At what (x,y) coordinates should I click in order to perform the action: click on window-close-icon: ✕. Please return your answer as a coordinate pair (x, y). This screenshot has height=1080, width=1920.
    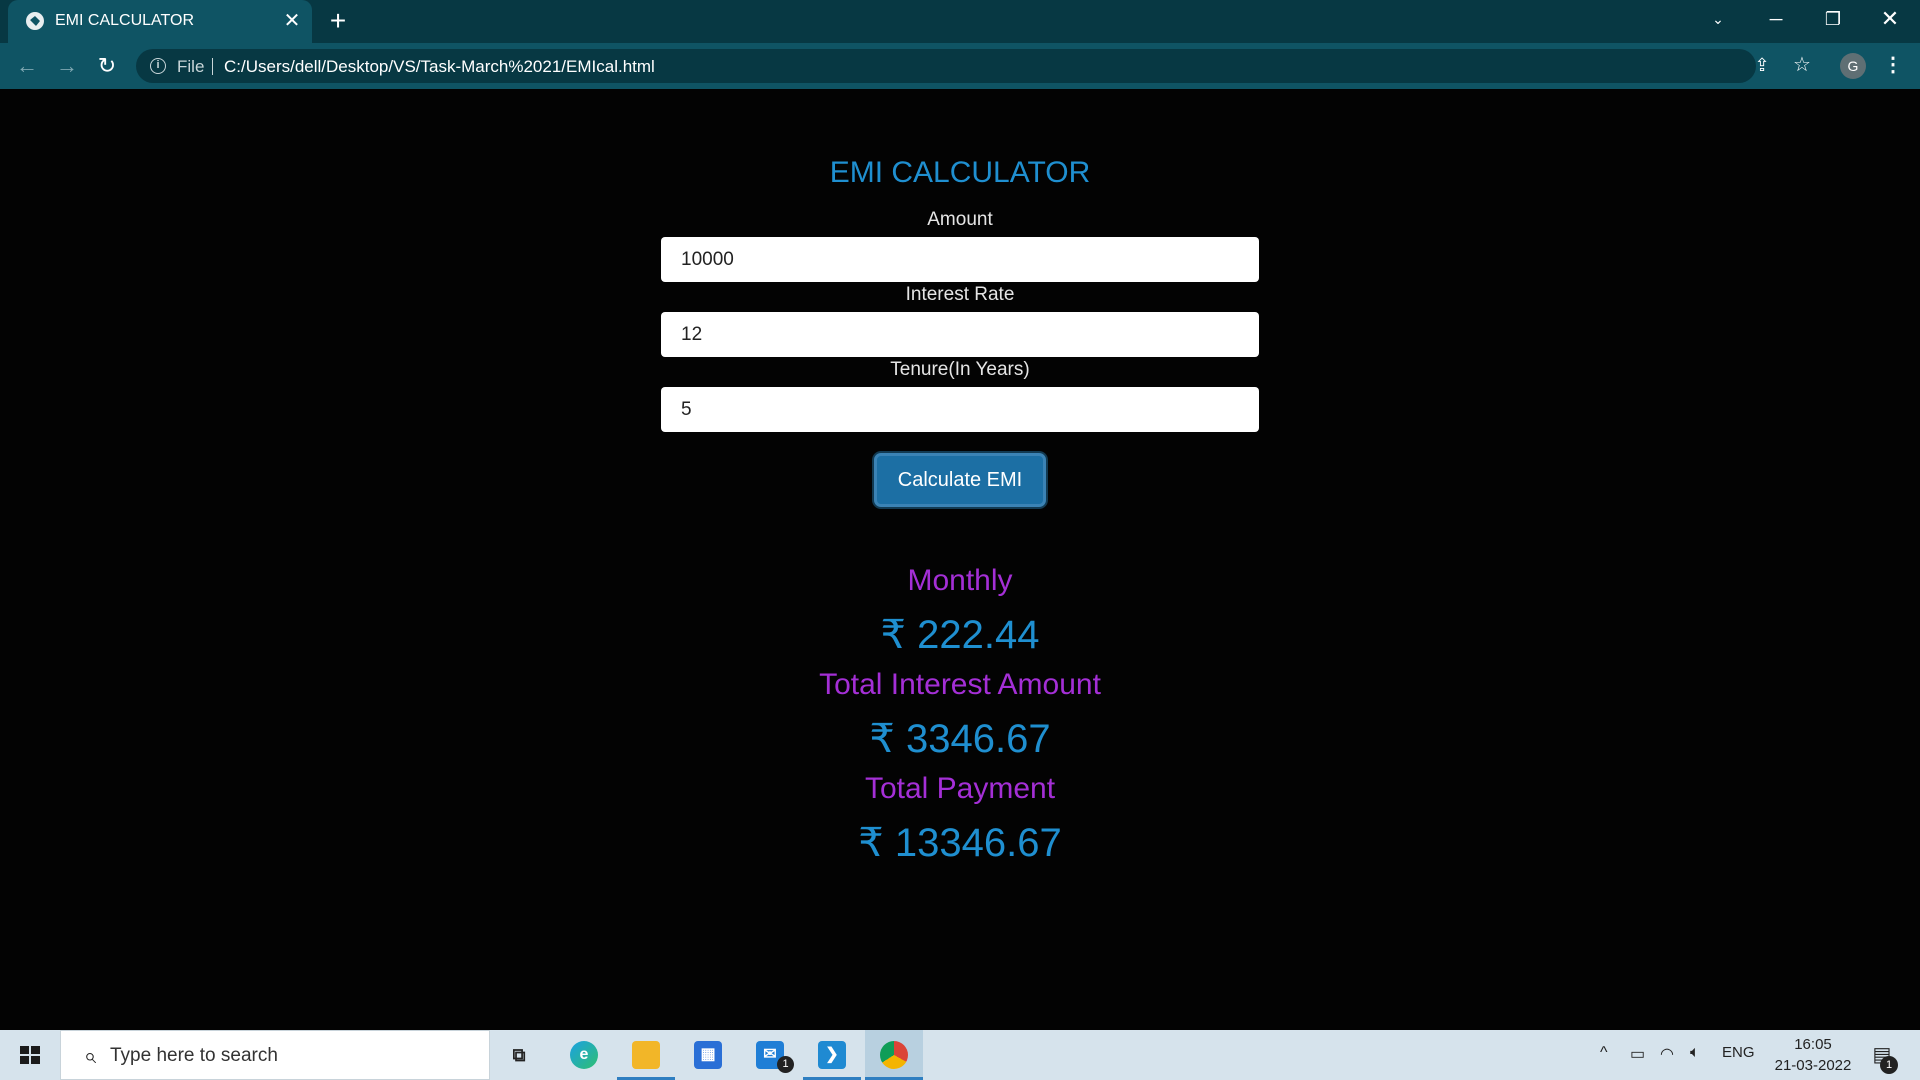
    Looking at the image, I should click on (1890, 19).